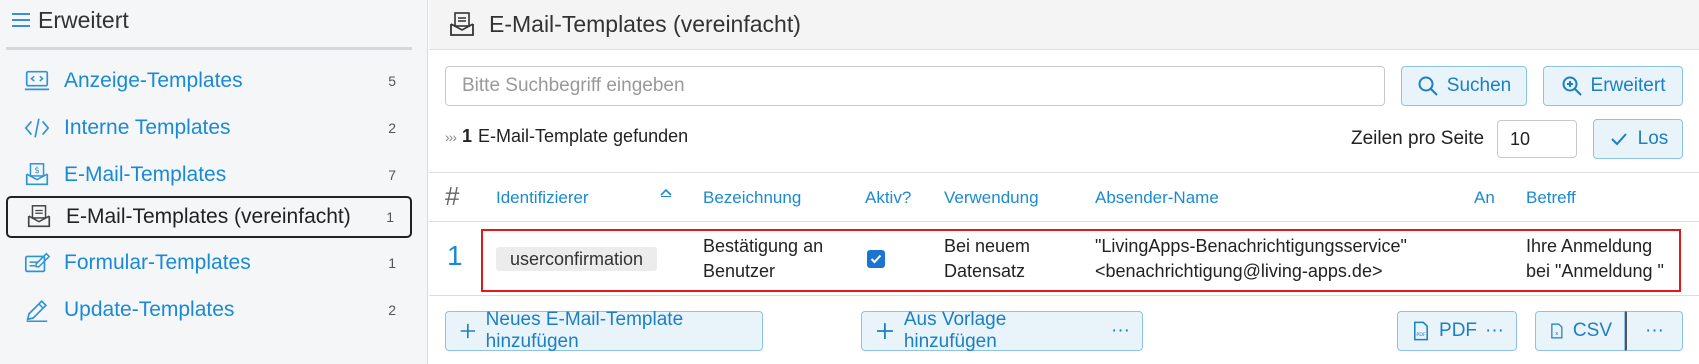  Describe the element at coordinates (1421, 335) in the screenshot. I see `svg-text: PDF` at that location.